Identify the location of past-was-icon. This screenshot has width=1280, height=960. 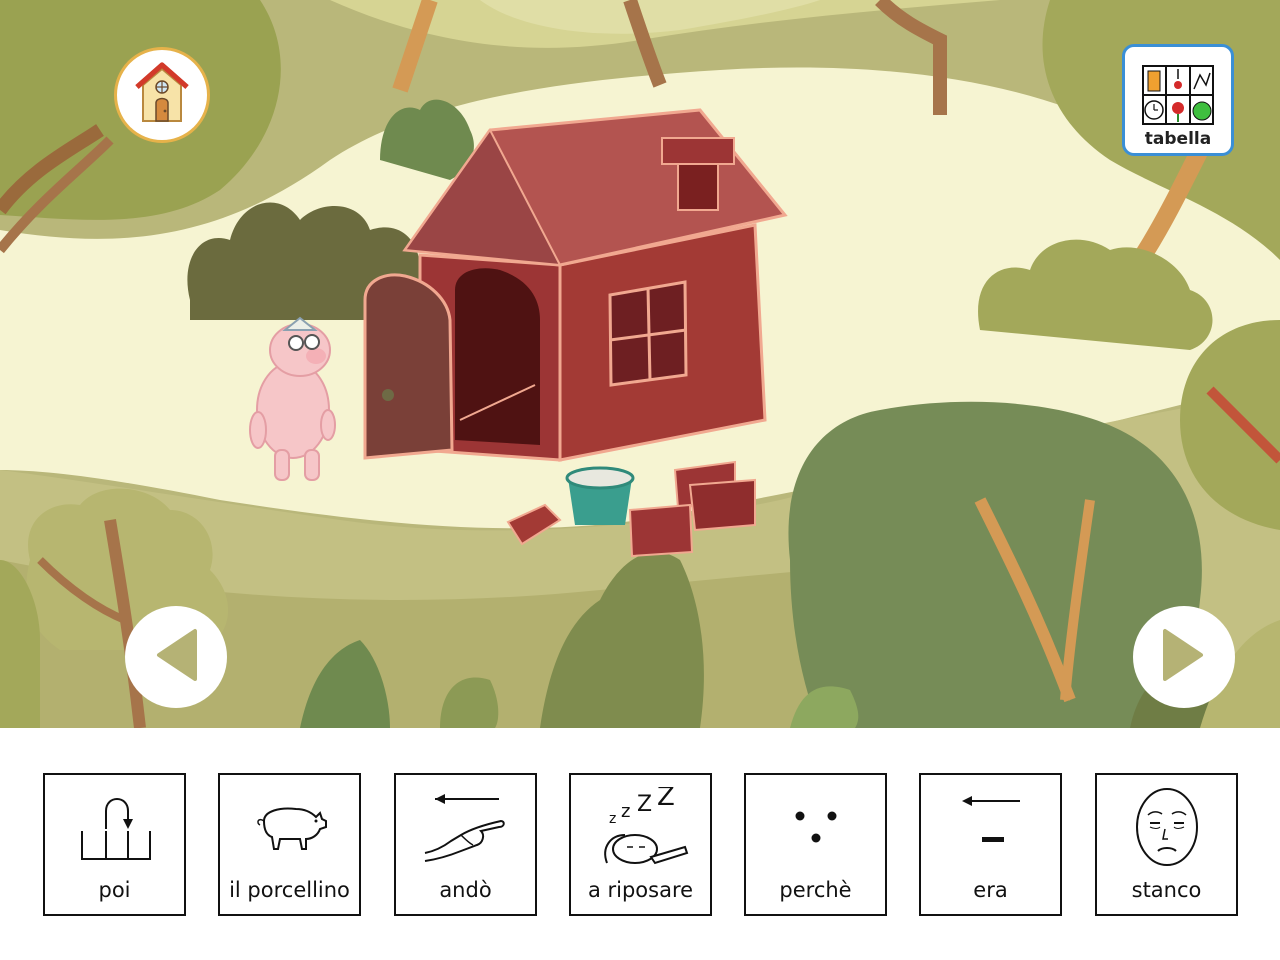
(990, 827).